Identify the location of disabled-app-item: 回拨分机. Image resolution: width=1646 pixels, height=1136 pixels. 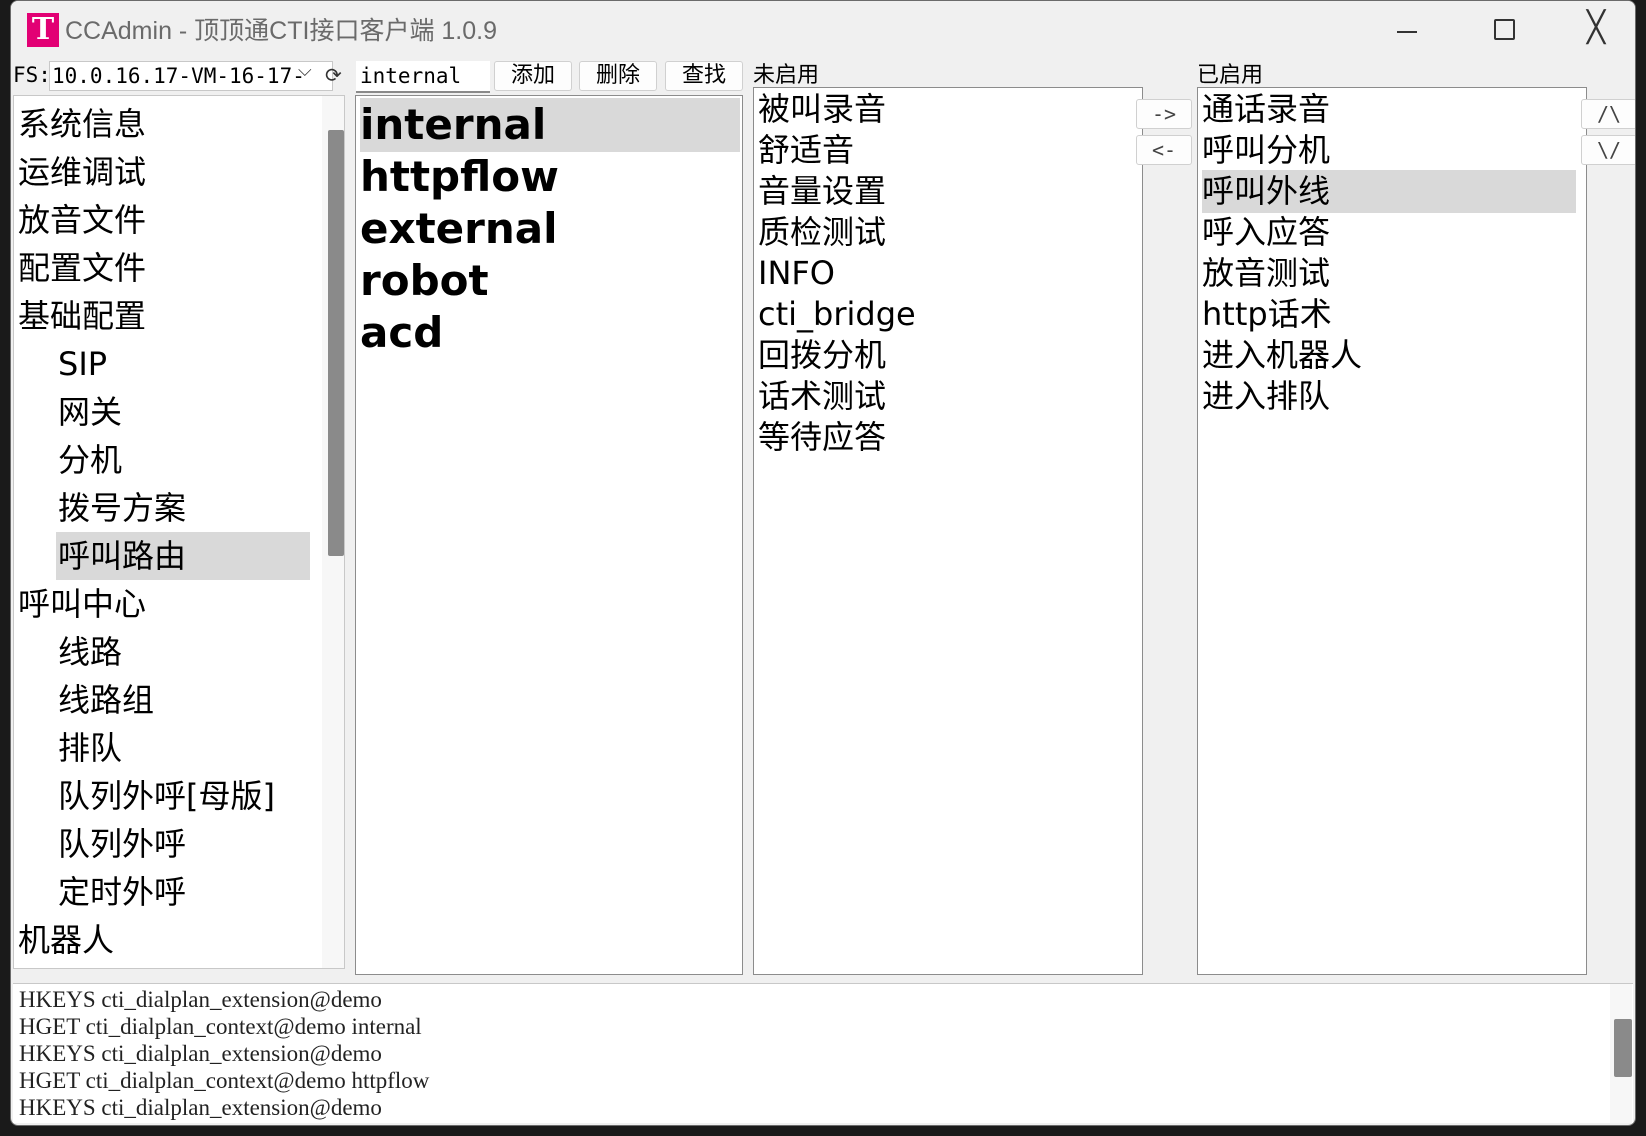
(945, 355).